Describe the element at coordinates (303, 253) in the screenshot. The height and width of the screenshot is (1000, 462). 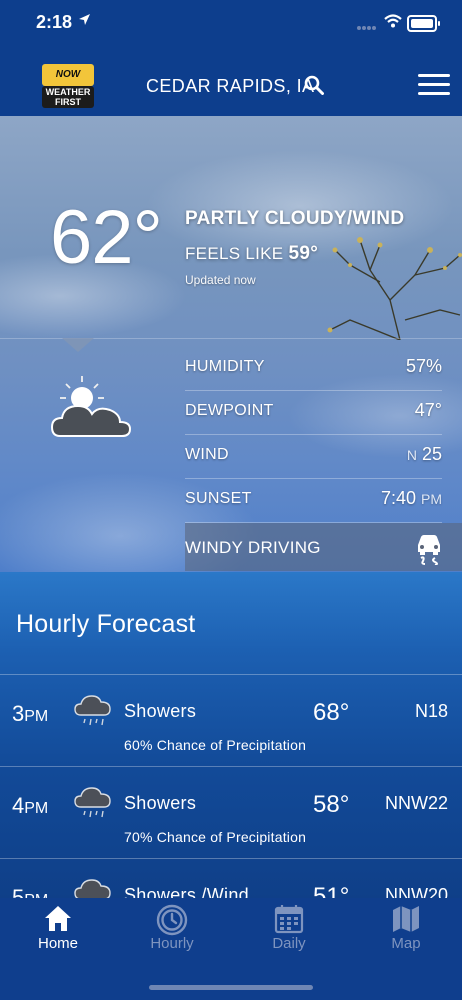
I see `feels-like-value: 59°` at that location.